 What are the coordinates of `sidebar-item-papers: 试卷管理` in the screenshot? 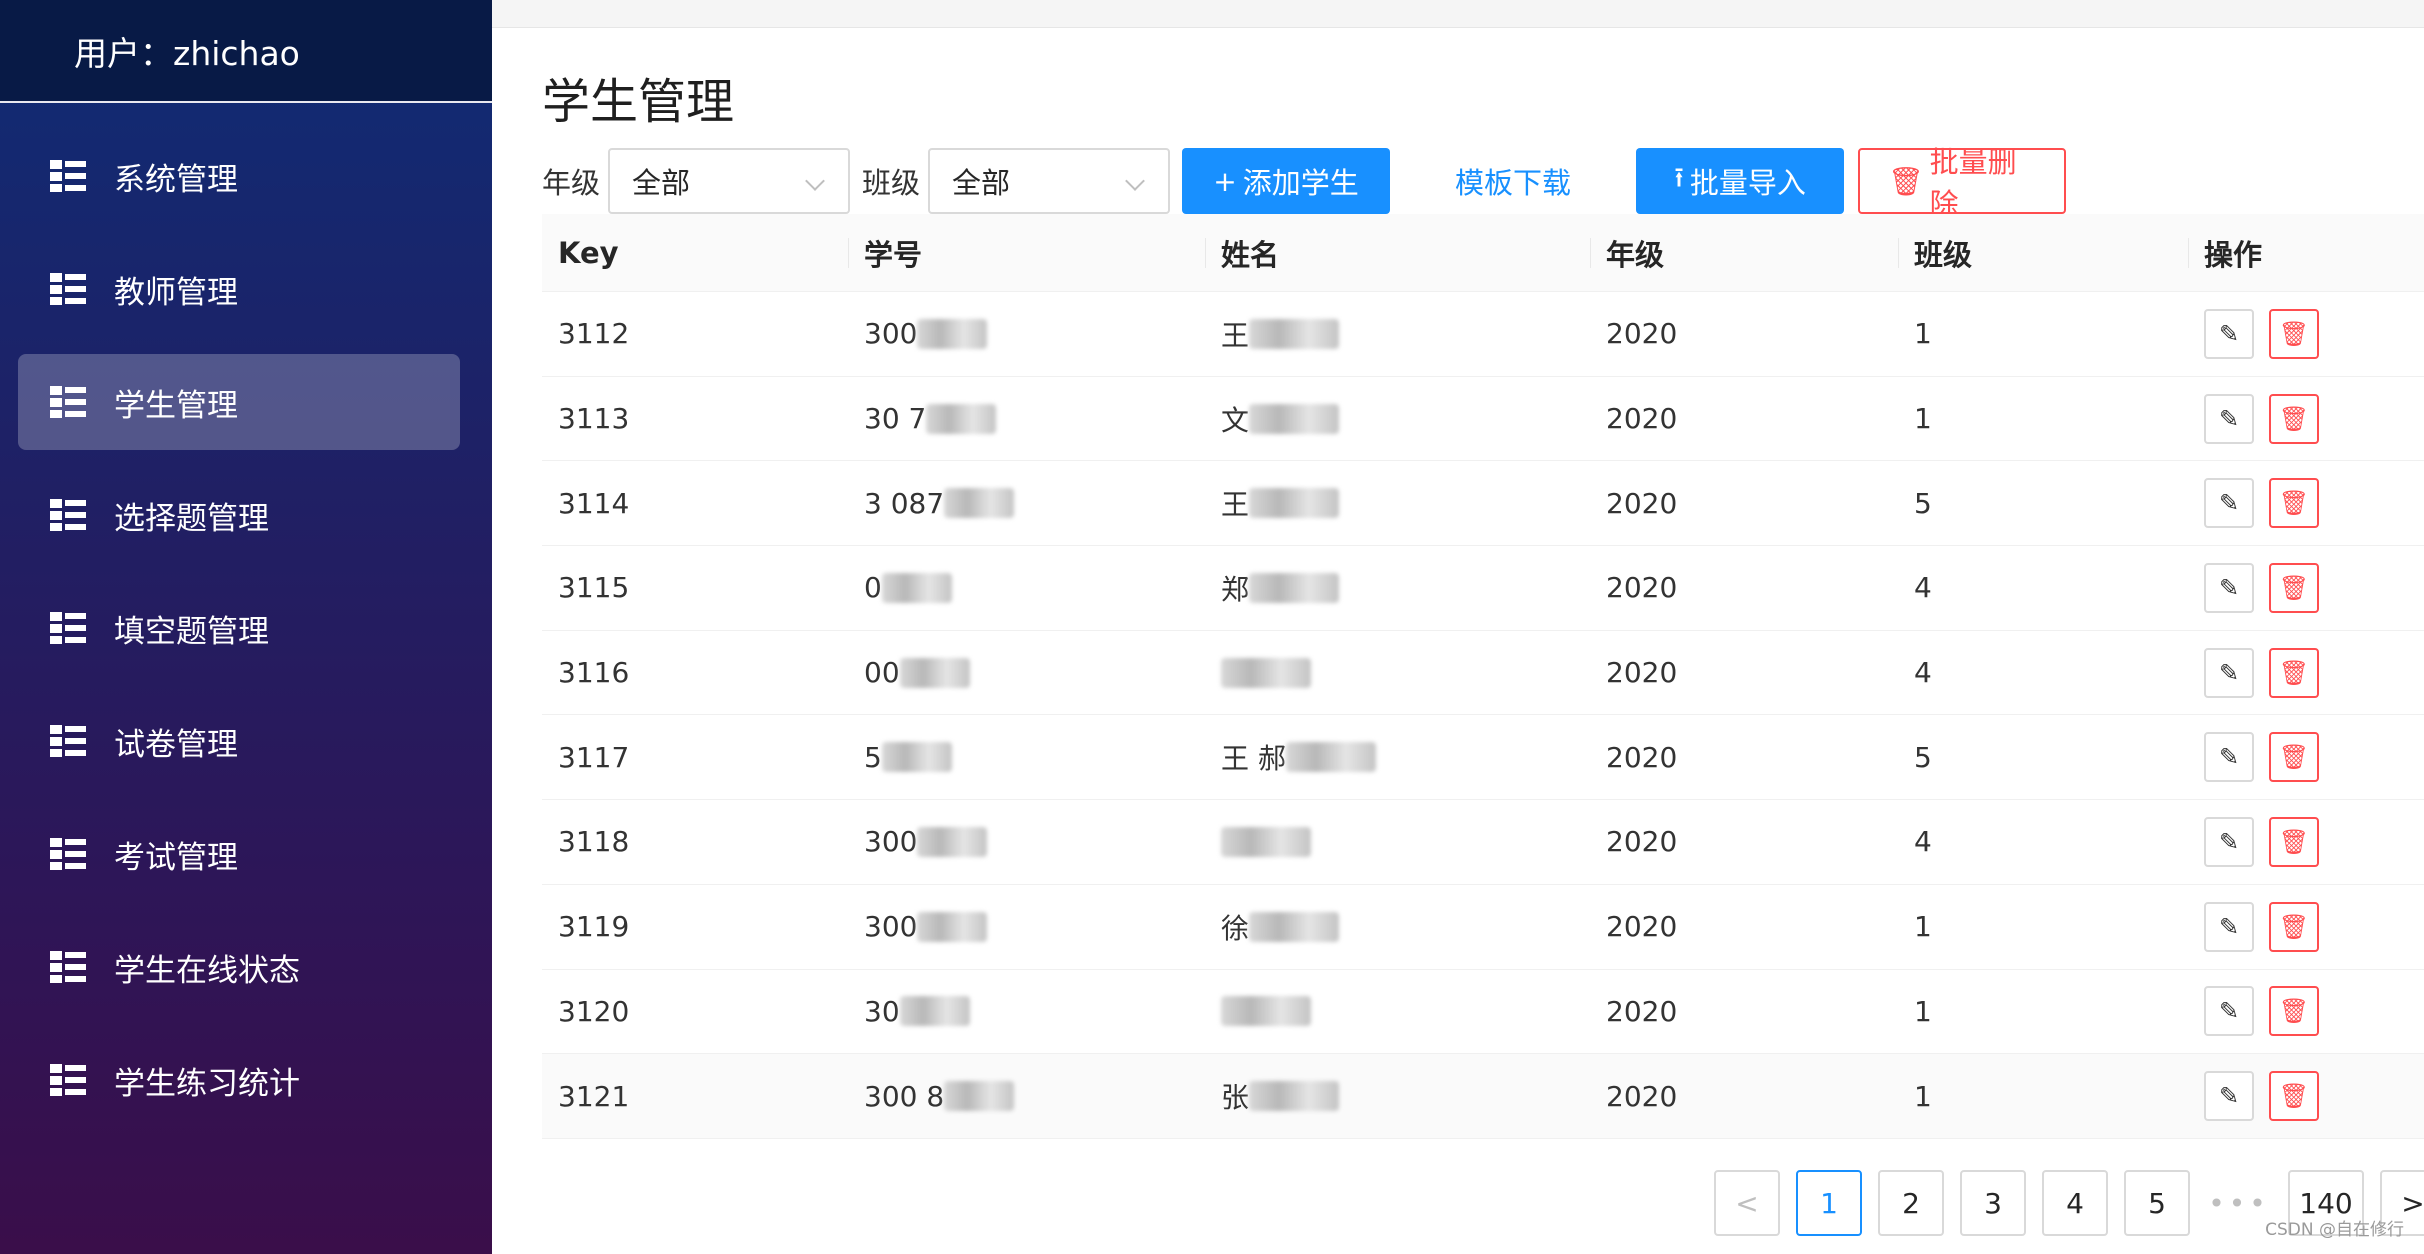 It's located at (239, 741).